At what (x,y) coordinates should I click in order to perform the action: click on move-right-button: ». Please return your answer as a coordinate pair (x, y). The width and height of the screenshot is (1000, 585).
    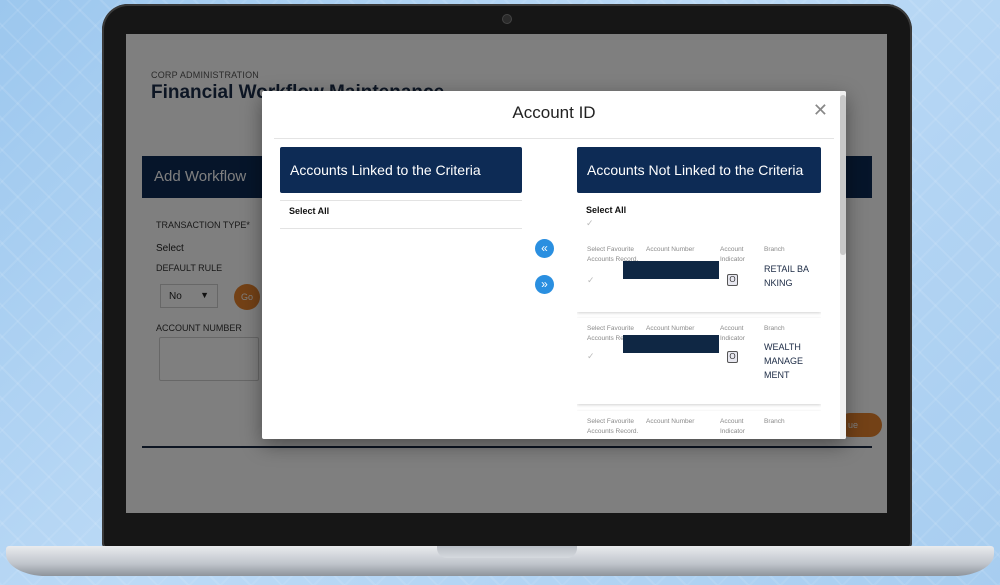
    Looking at the image, I should click on (544, 284).